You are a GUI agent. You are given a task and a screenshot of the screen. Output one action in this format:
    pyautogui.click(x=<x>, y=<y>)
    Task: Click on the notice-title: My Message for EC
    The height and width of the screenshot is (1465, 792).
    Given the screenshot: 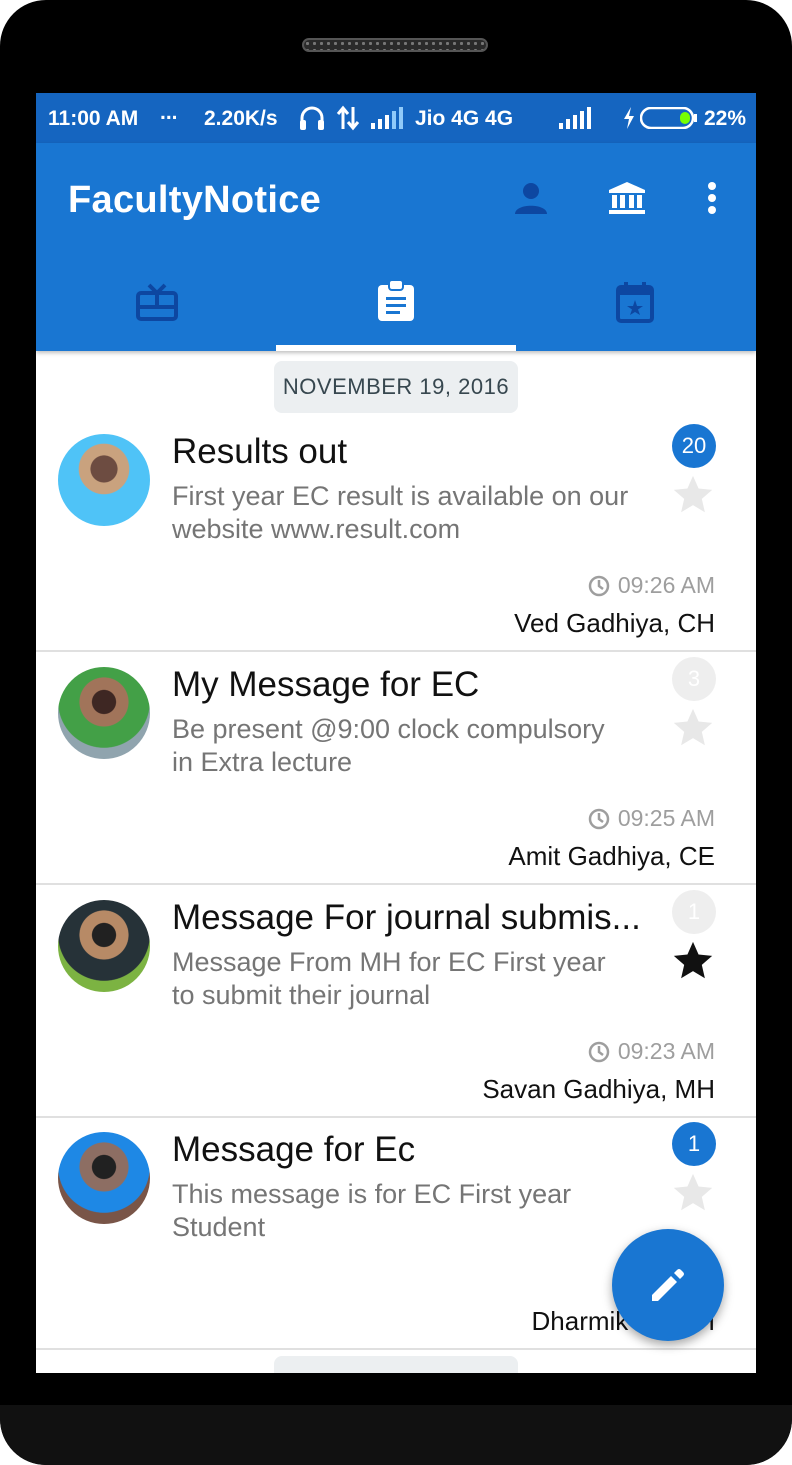 What is the action you would take?
    pyautogui.click(x=326, y=684)
    